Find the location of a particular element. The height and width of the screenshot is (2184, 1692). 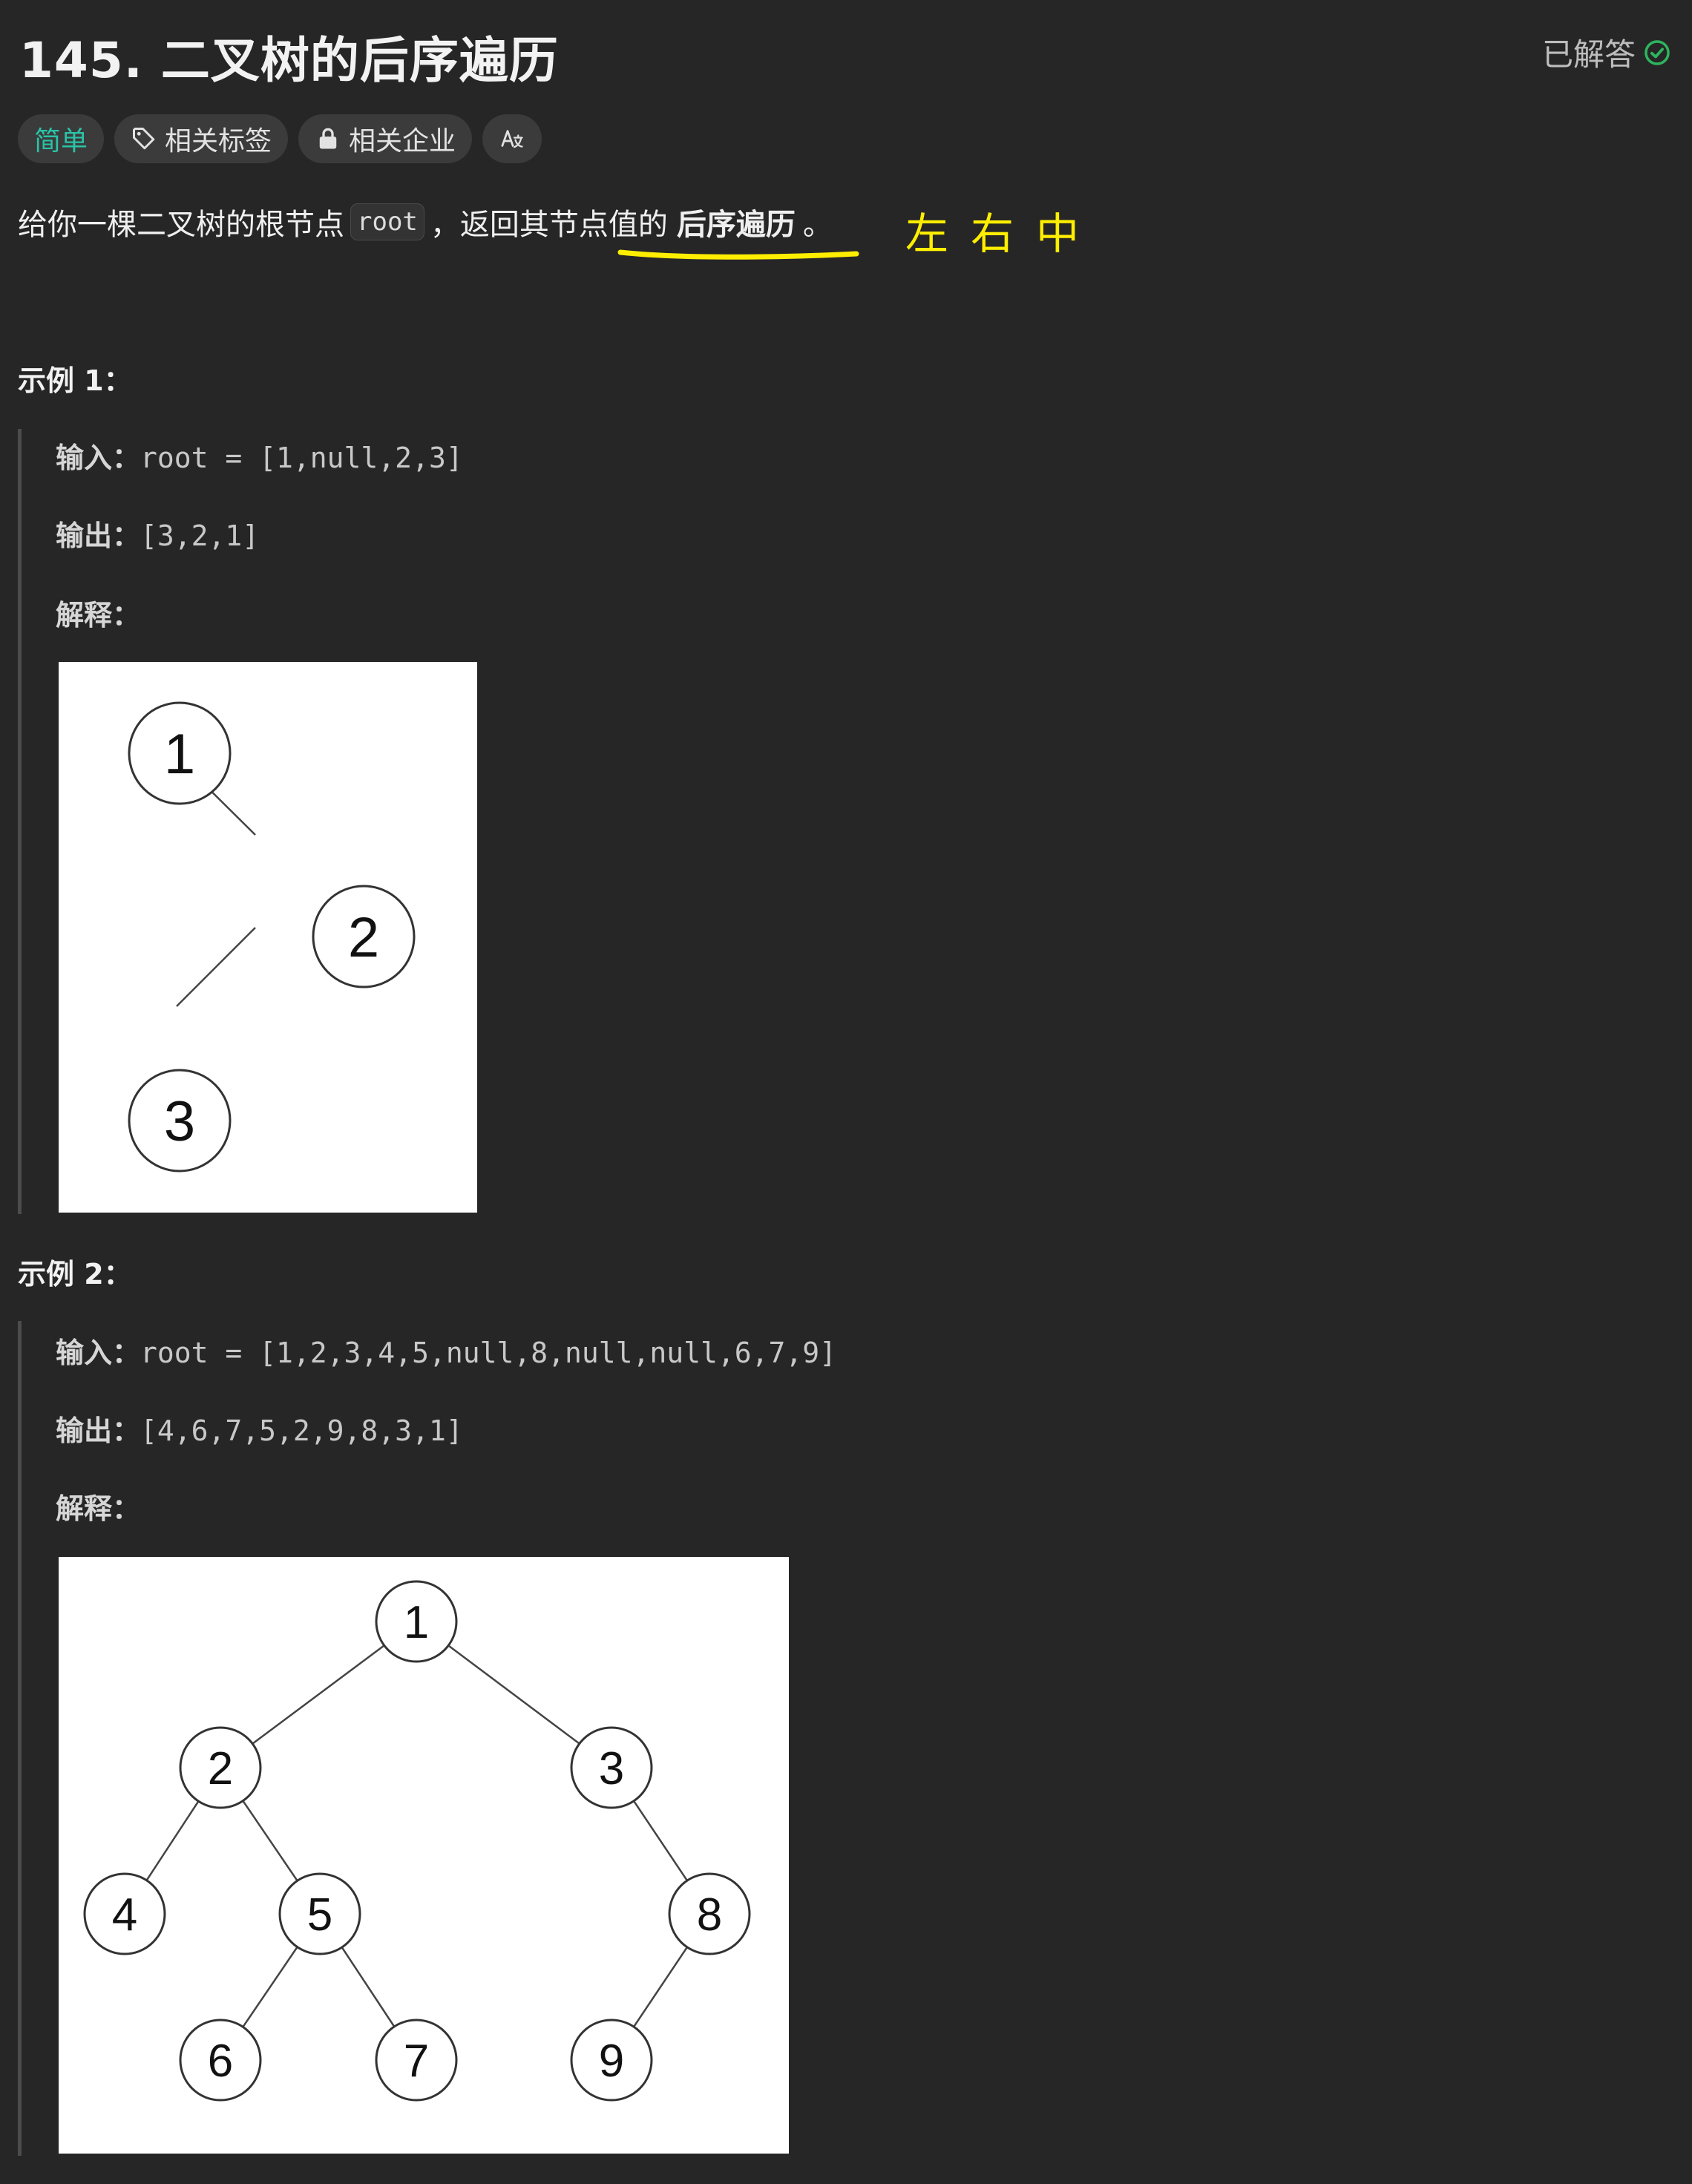

svg-text: 7 is located at coordinates (416, 2062).